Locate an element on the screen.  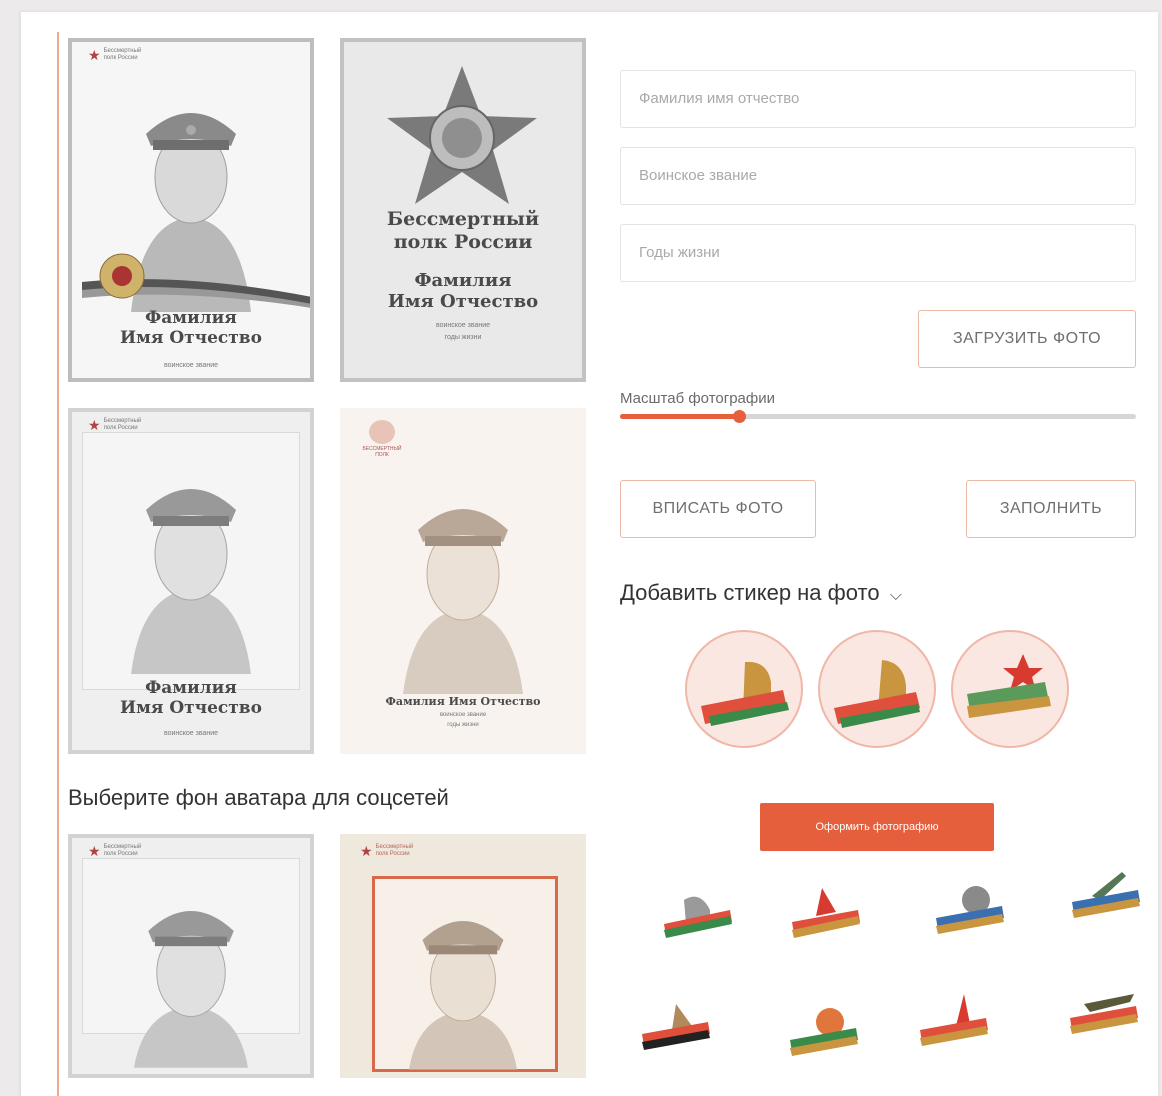
flag-icon is located at coordinates (382, 432).